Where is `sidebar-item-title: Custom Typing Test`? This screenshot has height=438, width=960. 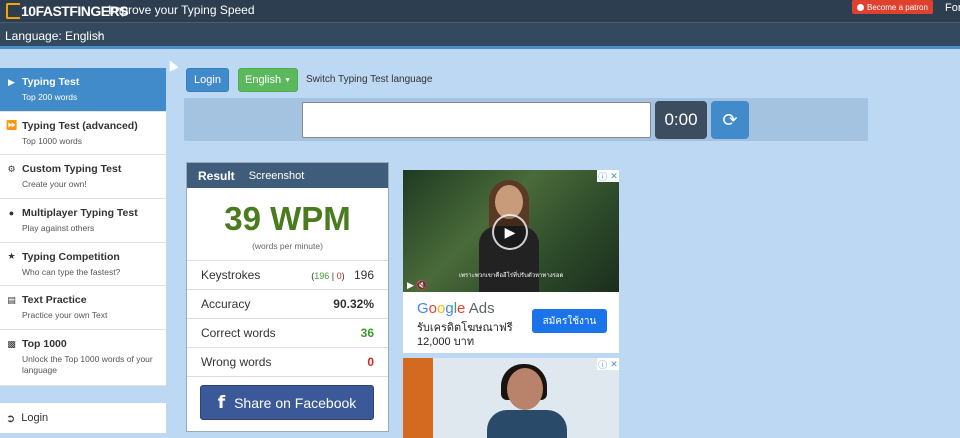
sidebar-item-title: Custom Typing Test is located at coordinates (72, 169).